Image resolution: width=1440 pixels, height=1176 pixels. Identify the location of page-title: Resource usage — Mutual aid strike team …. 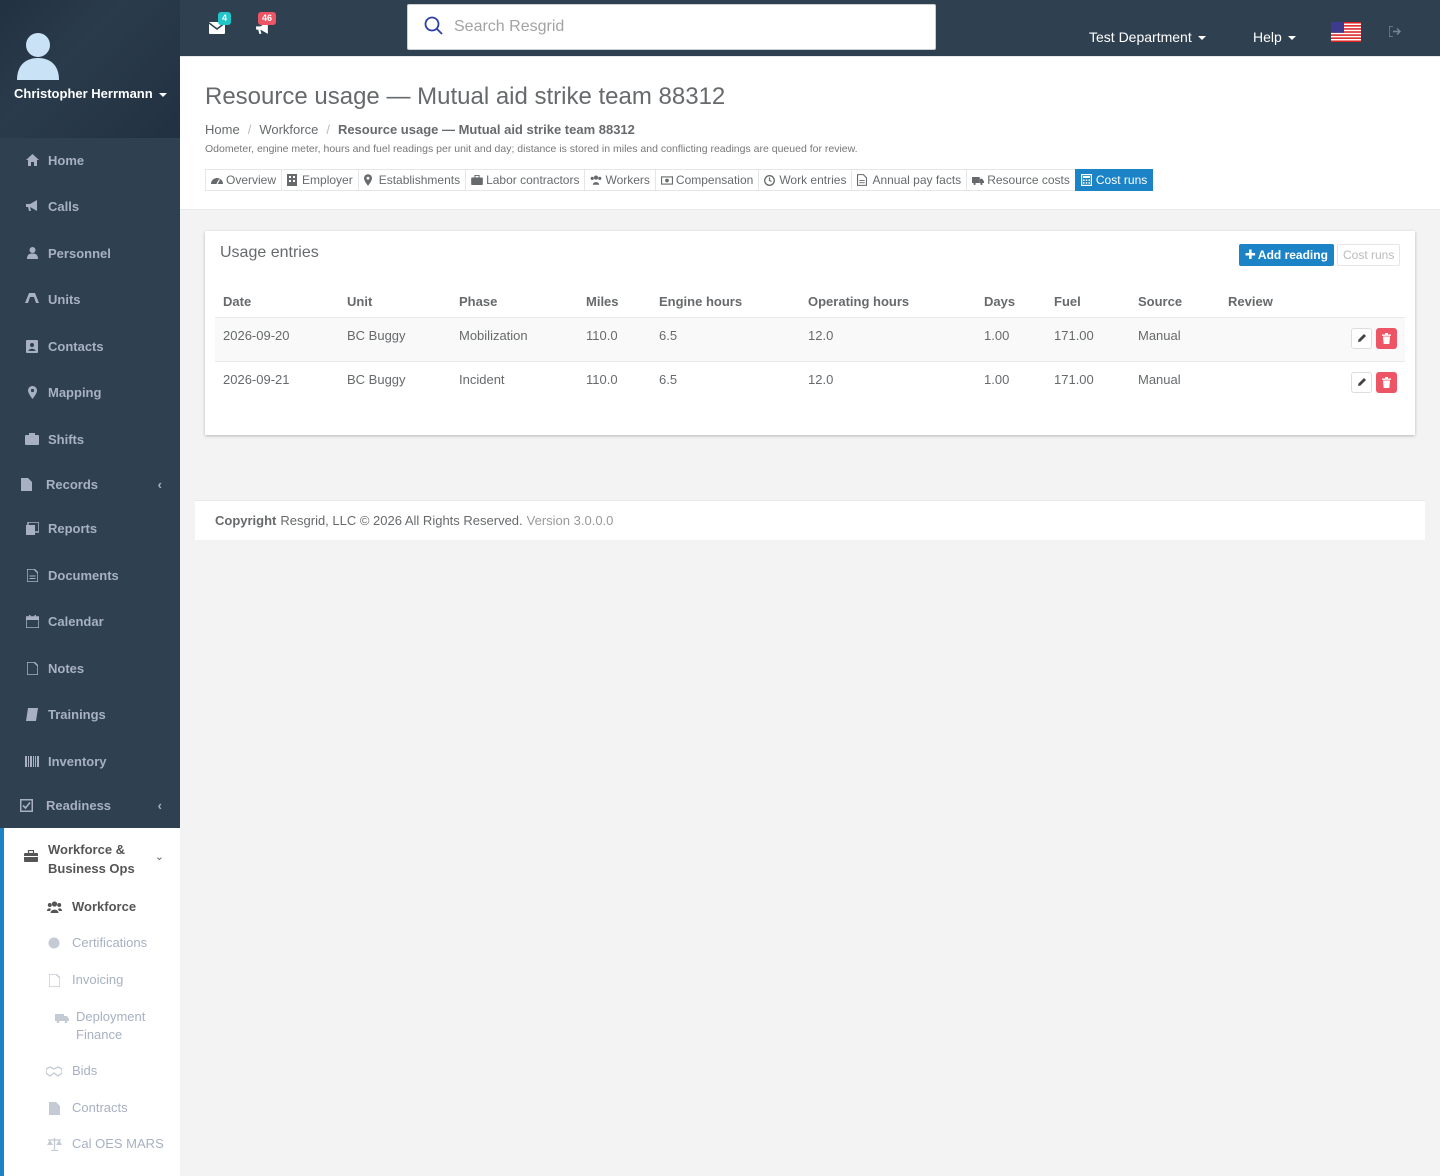
(465, 96).